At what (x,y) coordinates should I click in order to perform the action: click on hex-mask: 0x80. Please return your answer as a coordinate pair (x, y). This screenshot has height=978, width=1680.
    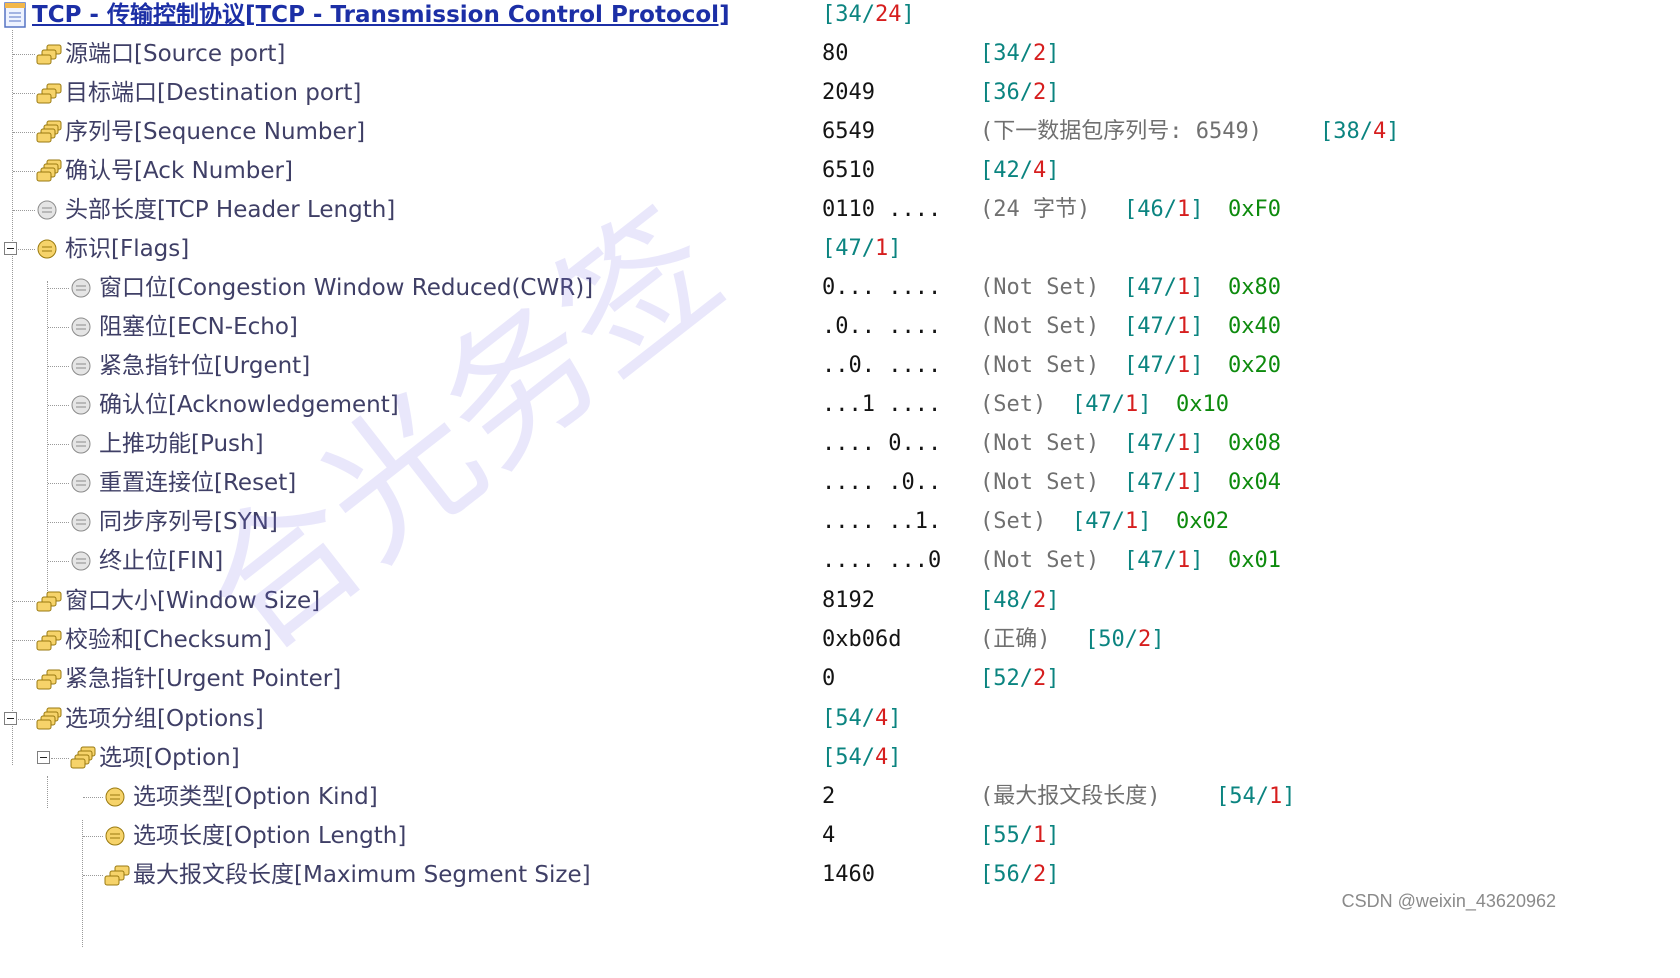
    Looking at the image, I should click on (1254, 287).